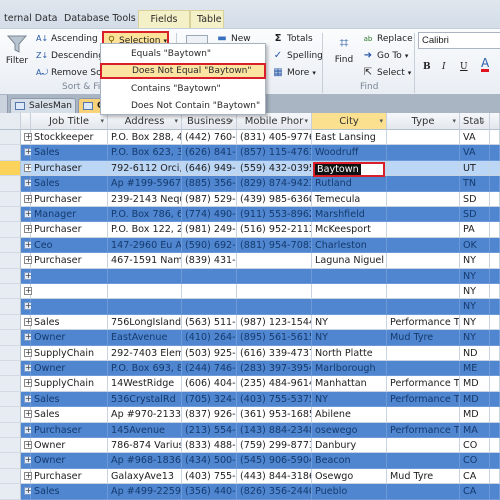  I want to click on tab-fields: Fields, so click(164, 19).